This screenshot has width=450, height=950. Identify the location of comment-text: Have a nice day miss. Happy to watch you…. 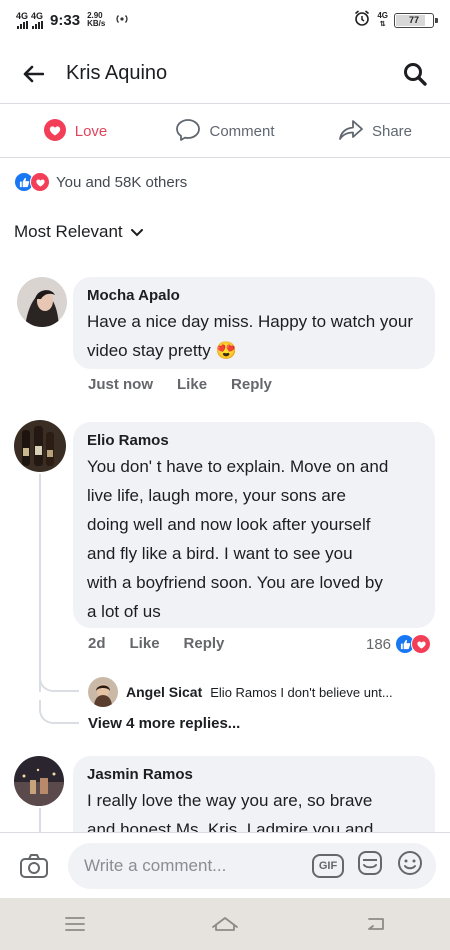
(254, 336).